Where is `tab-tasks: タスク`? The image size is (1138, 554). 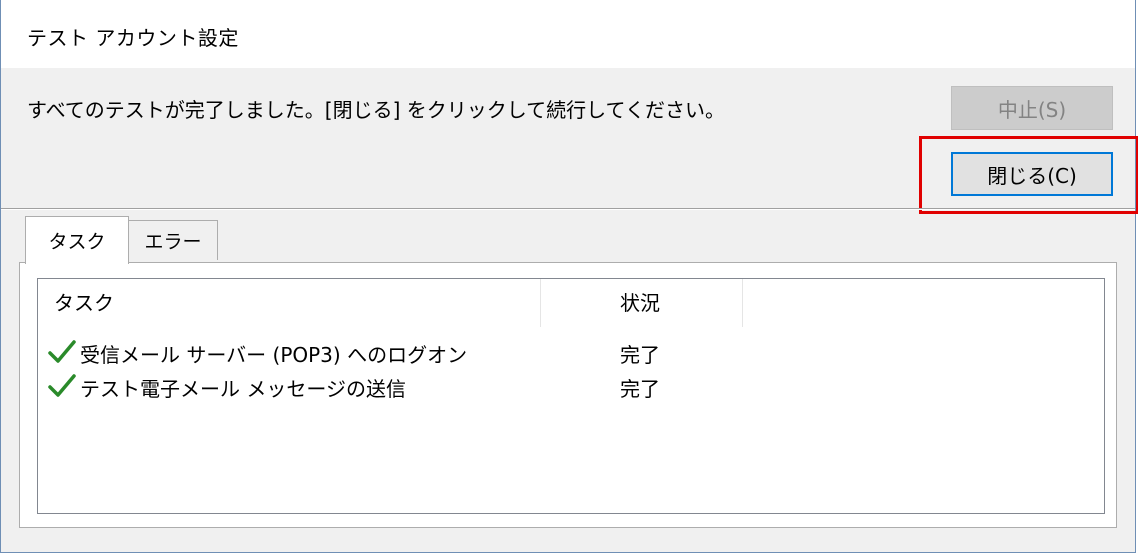
tab-tasks: タスク is located at coordinates (77, 240).